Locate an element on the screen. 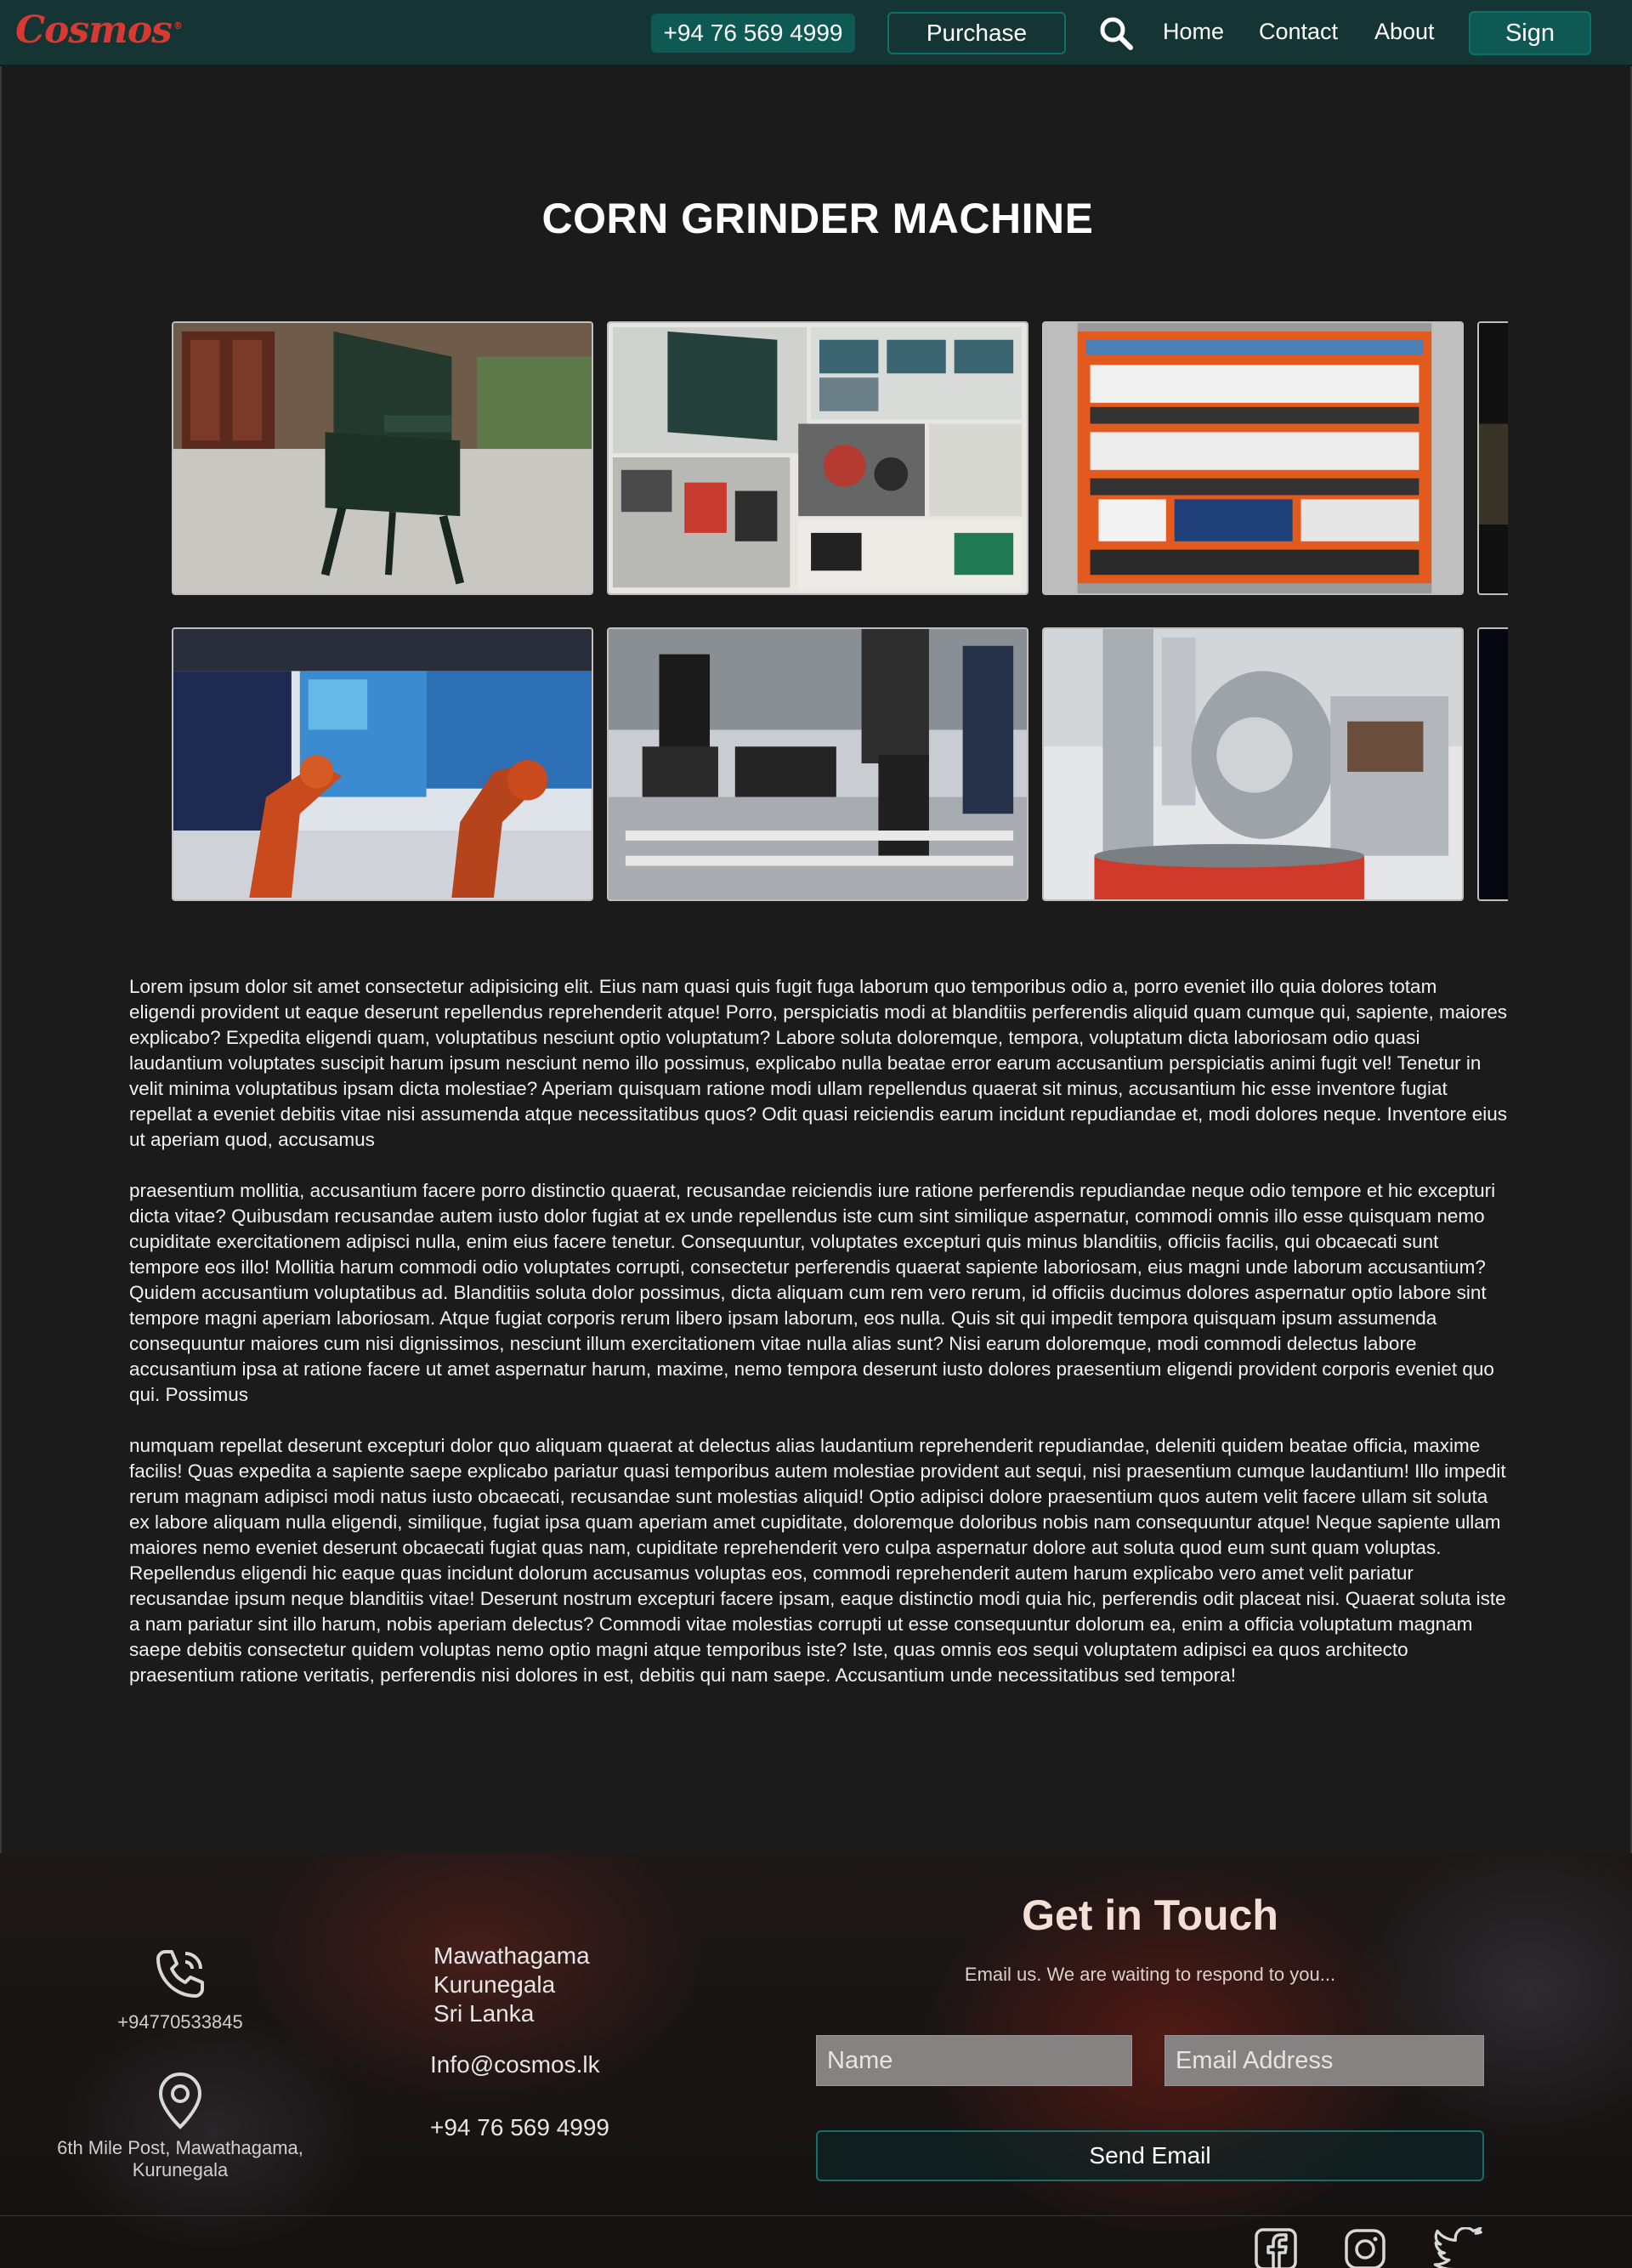  nav-link-about: About is located at coordinates (1404, 32).